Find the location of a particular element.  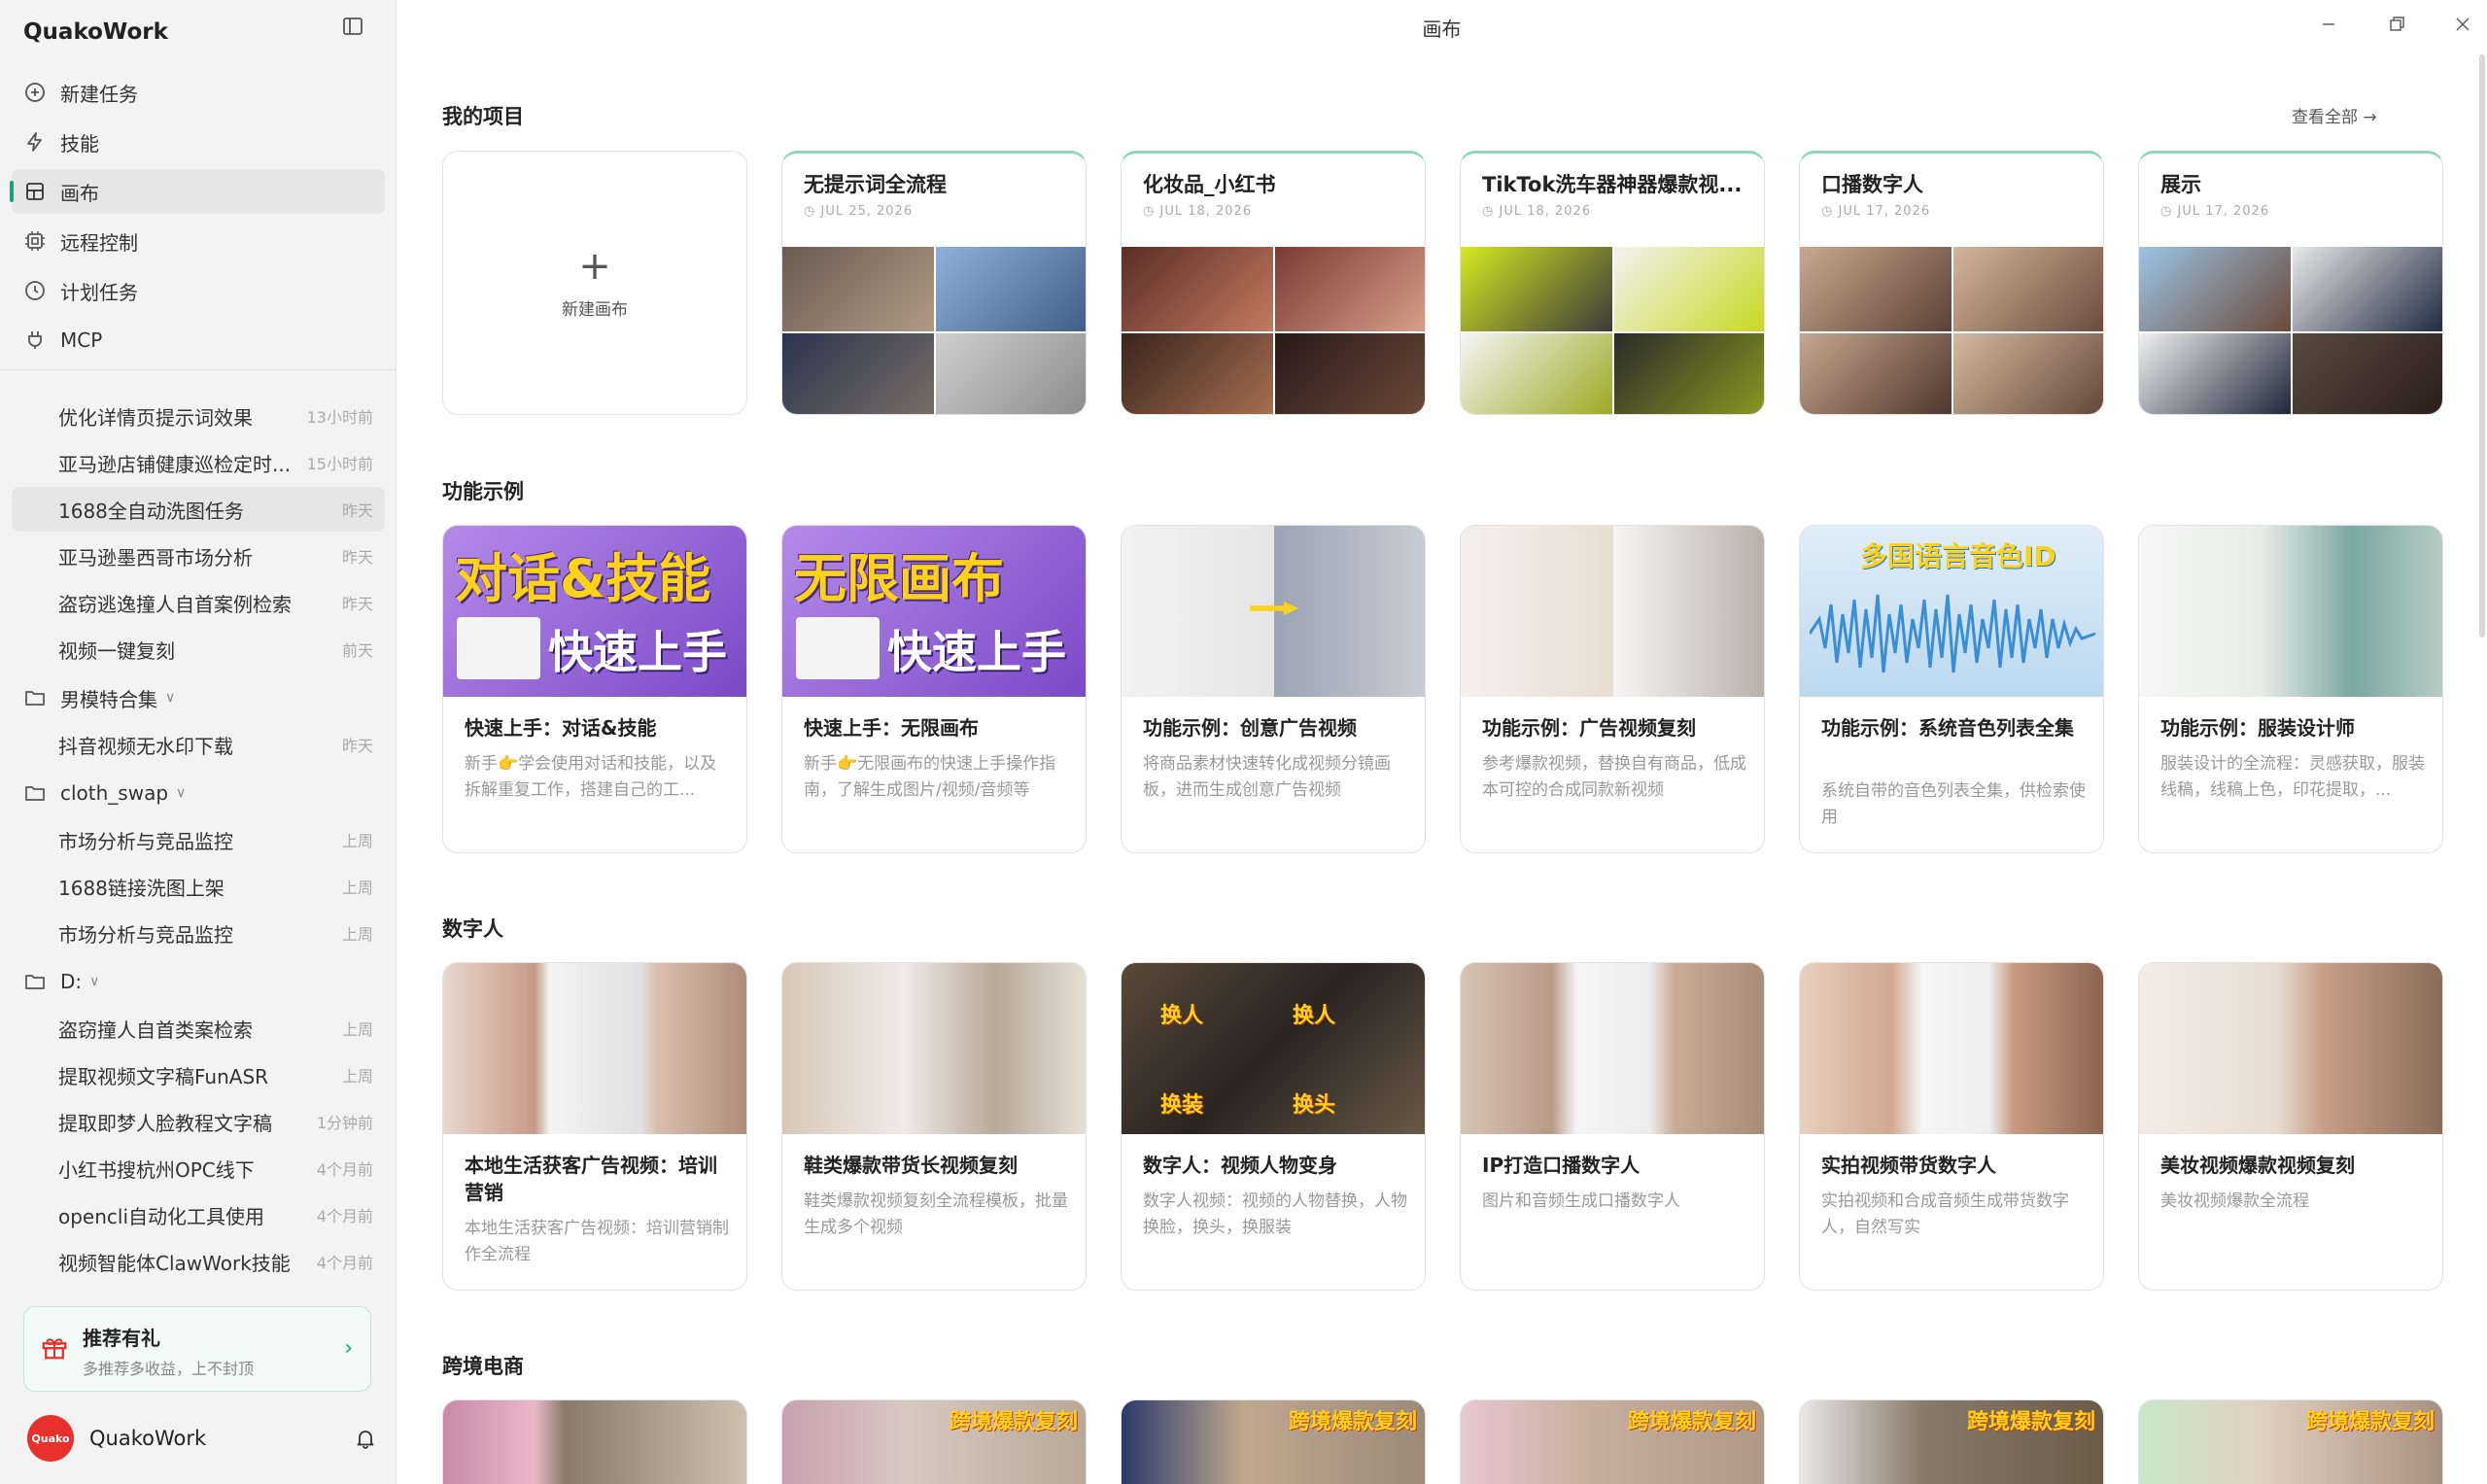

feature-card: 多国语言音色ID 功能示例：系统音色列表全集 系统自带的音色列表全集，供检索使用 is located at coordinates (1952, 689).